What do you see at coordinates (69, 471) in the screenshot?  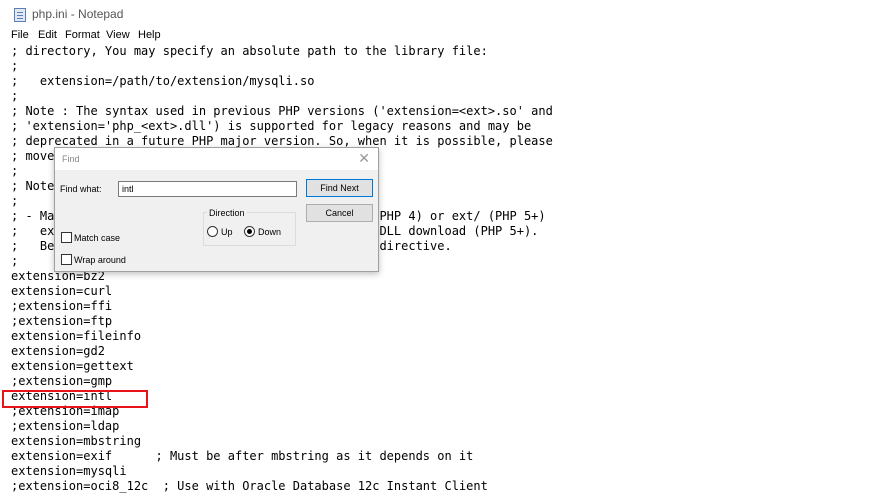 I see `text-line: extension=mysqli` at bounding box center [69, 471].